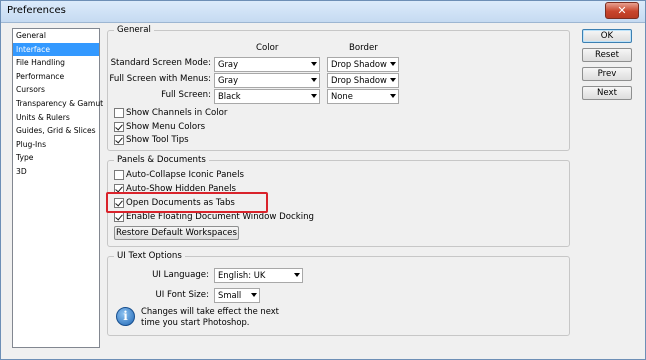 The image size is (646, 360). I want to click on category-item-transparency-gamut: Transparency & Gamut, so click(58, 104).